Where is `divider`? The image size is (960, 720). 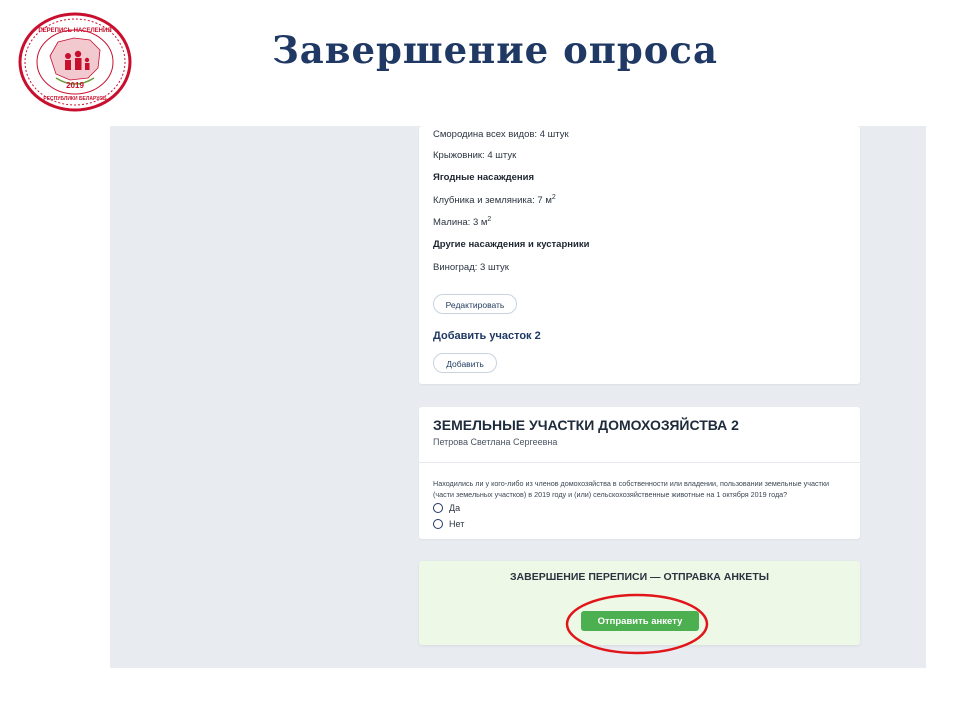 divider is located at coordinates (639, 462).